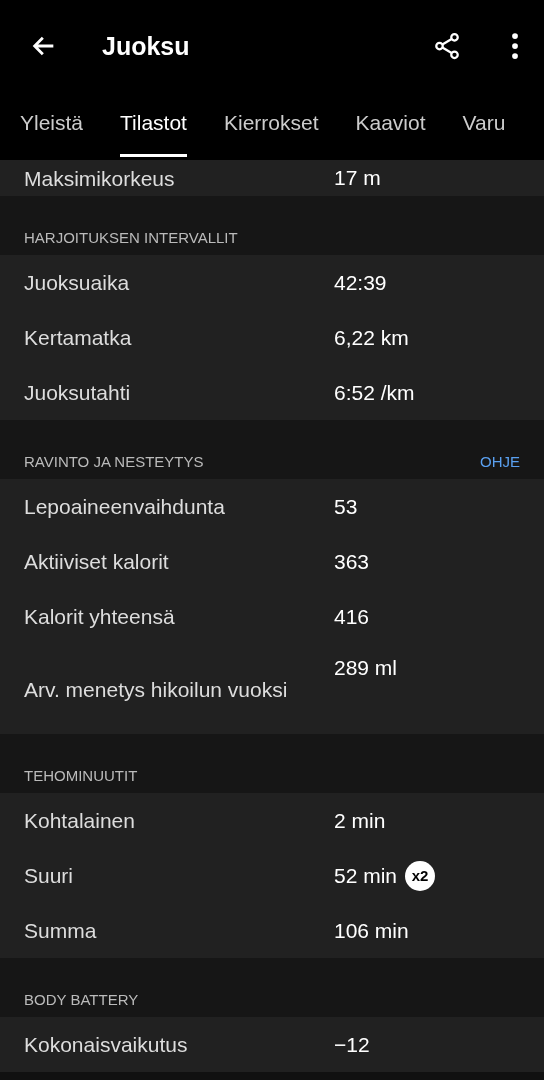  Describe the element at coordinates (146, 46) in the screenshot. I see `page-title: Juoksu` at that location.